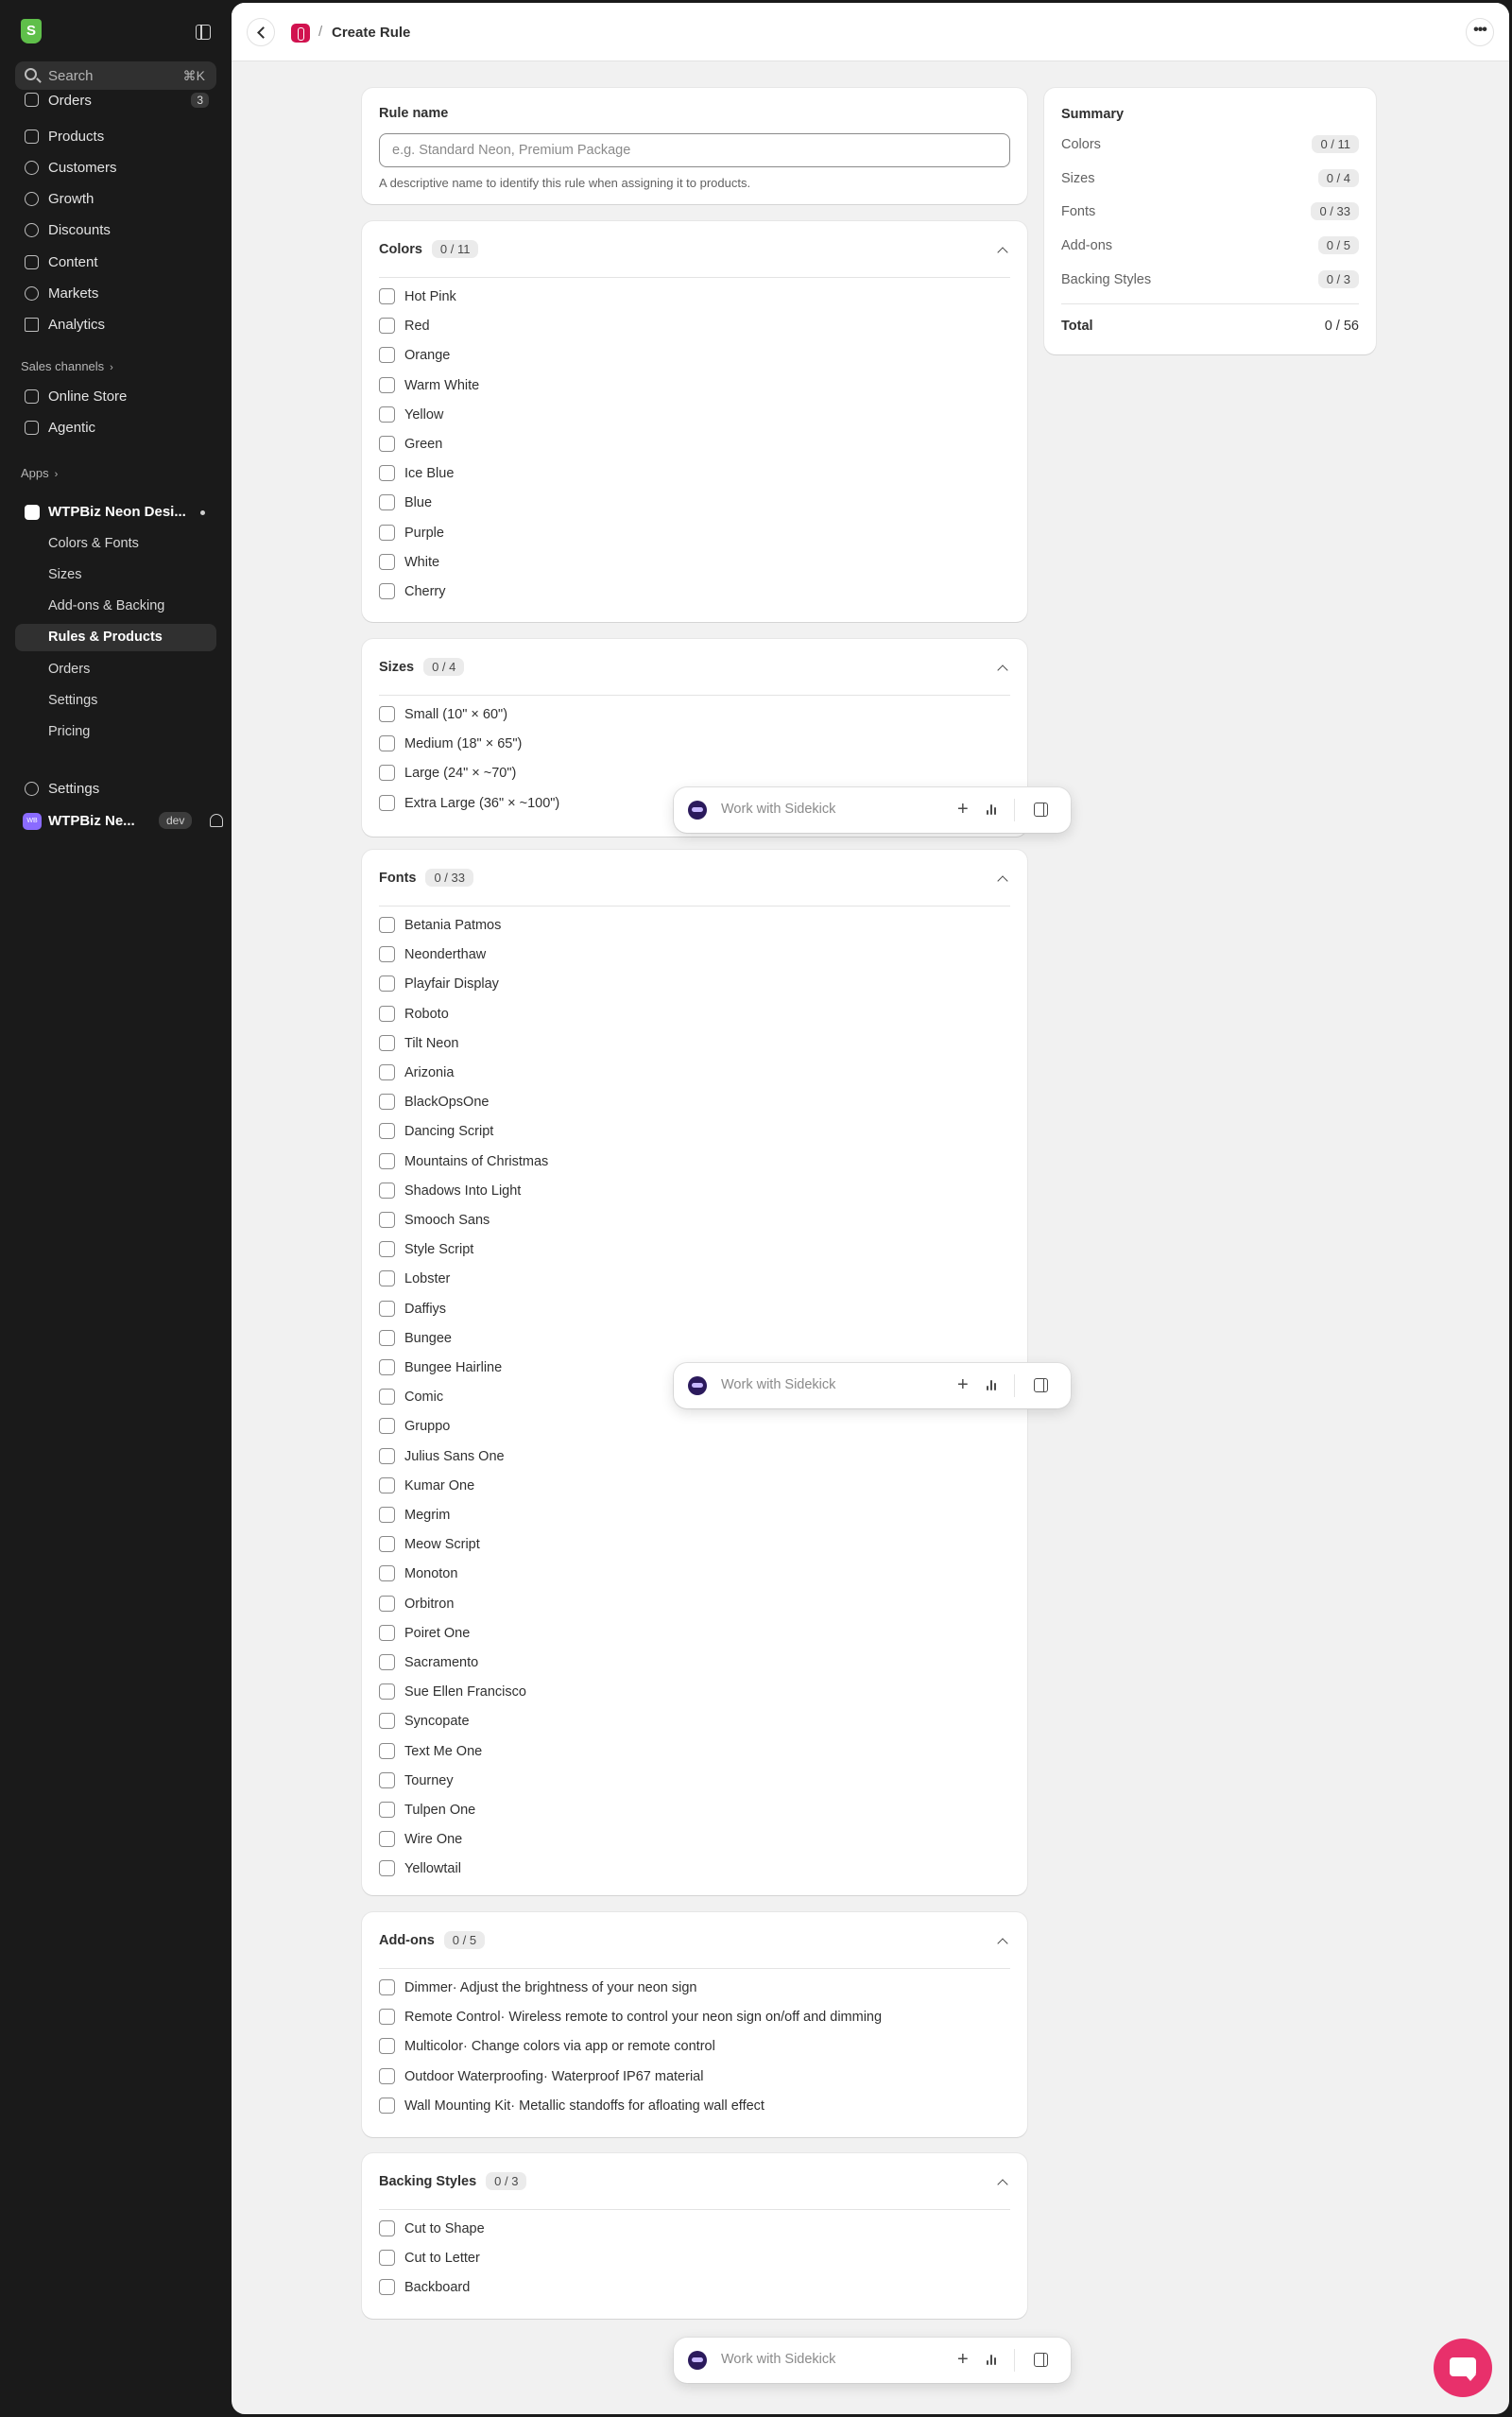 The width and height of the screenshot is (1512, 2417). What do you see at coordinates (115, 789) in the screenshot?
I see `sidebar-item-settings: Settings` at bounding box center [115, 789].